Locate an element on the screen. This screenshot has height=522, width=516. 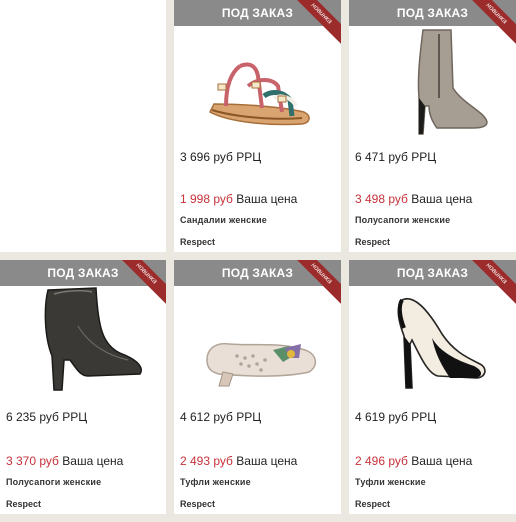
rrc-price: 6 235 руб РРЦ is located at coordinates (47, 417).